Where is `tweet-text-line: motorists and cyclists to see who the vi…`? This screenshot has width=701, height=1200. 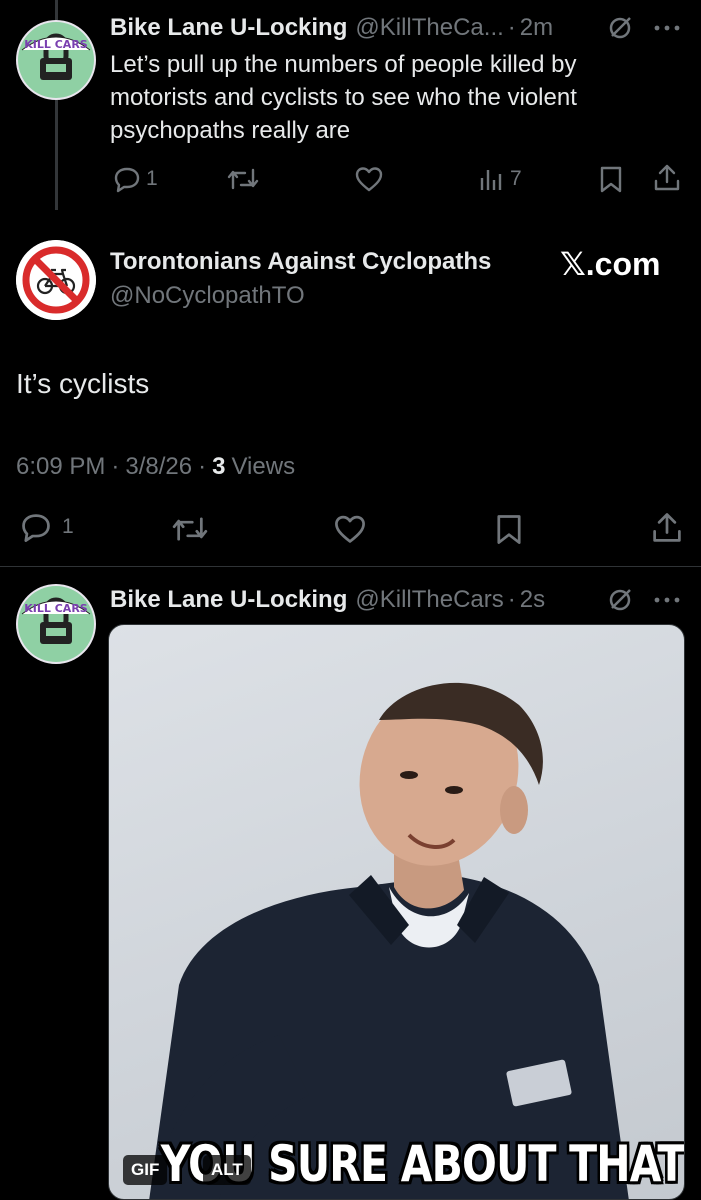 tweet-text-line: motorists and cyclists to see who the vi… is located at coordinates (343, 97).